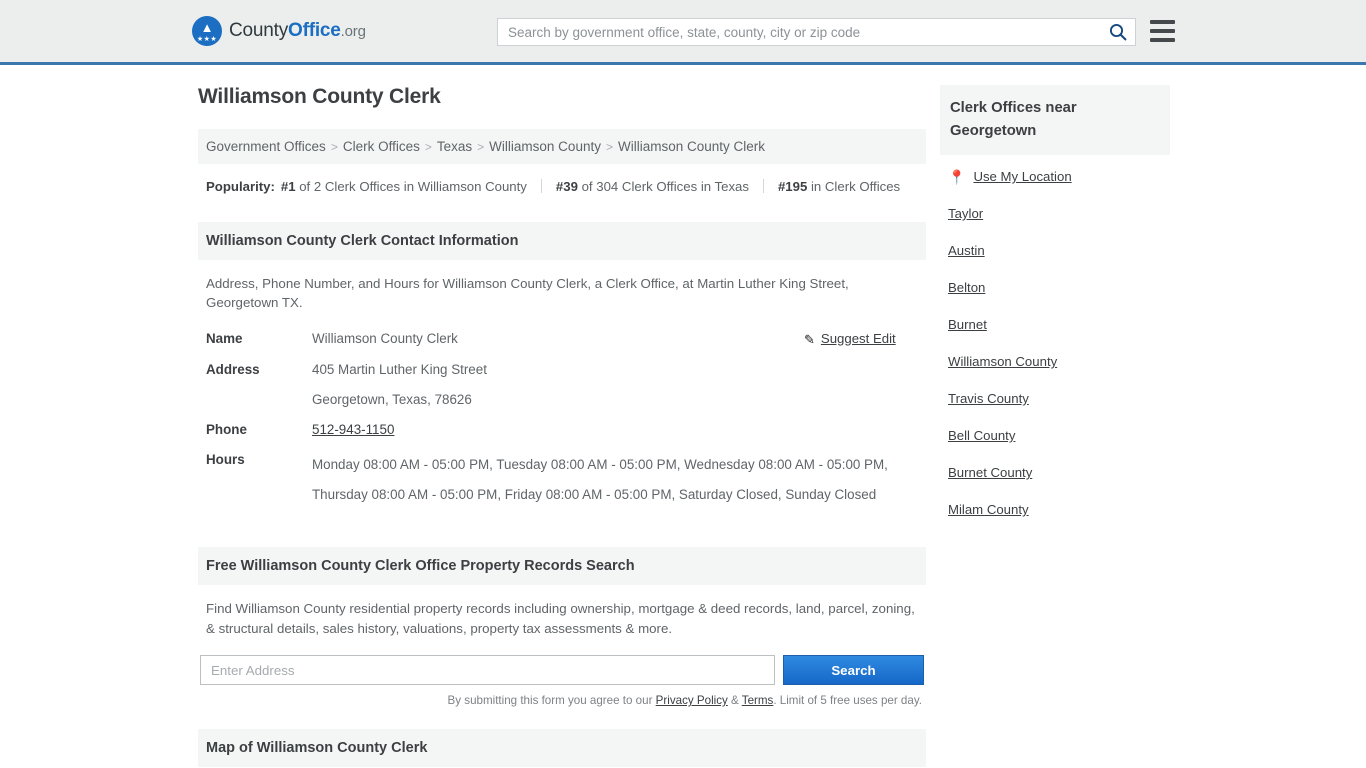 The height and width of the screenshot is (768, 1366). Describe the element at coordinates (314, 30) in the screenshot. I see `logo-text-office: Office` at that location.